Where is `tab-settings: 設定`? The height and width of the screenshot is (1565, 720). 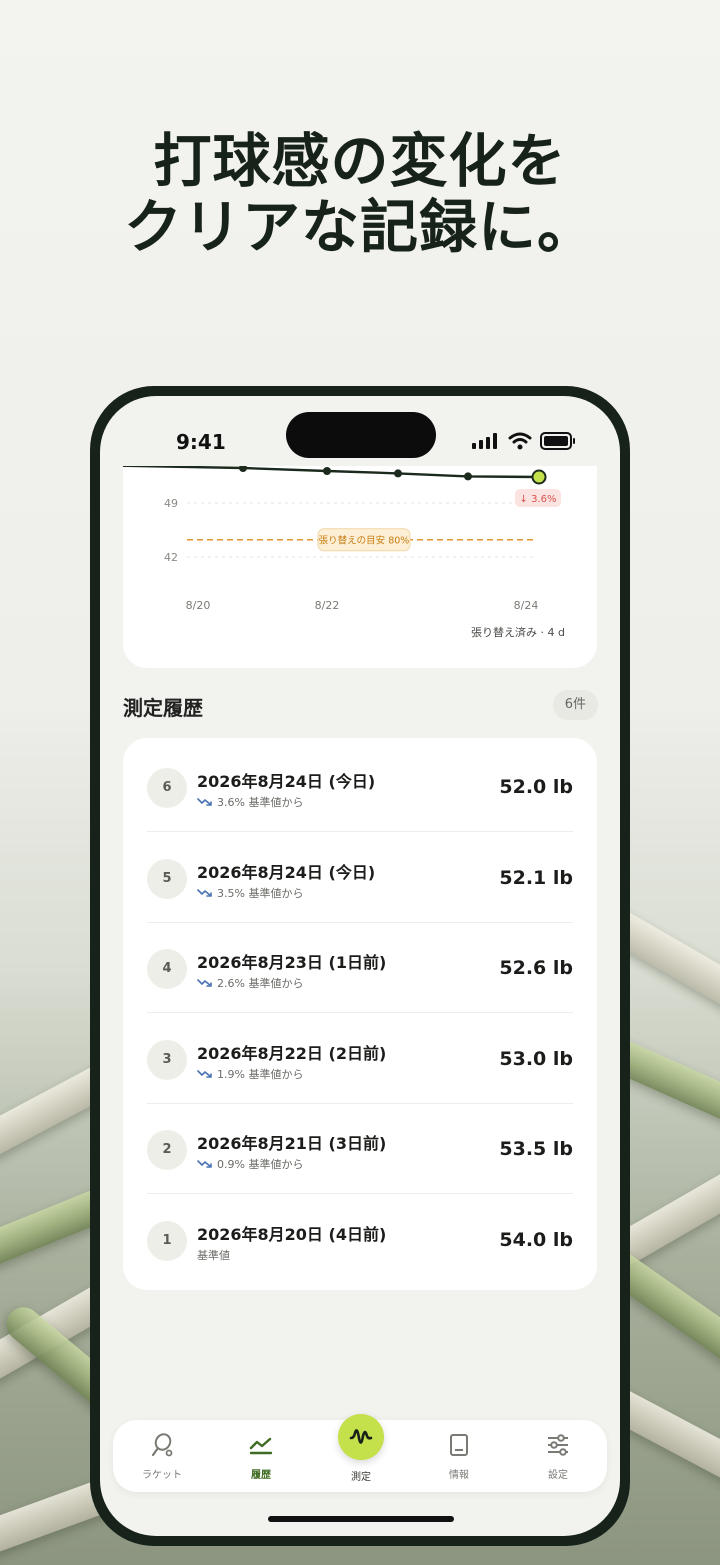 tab-settings: 設定 is located at coordinates (558, 1456).